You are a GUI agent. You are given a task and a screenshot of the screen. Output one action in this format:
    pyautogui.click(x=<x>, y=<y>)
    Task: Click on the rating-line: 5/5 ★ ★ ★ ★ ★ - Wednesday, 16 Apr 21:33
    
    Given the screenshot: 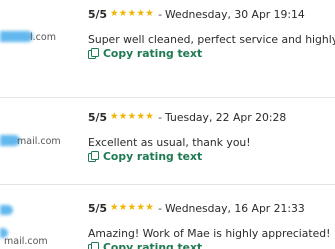 What is the action you would take?
    pyautogui.click(x=211, y=208)
    